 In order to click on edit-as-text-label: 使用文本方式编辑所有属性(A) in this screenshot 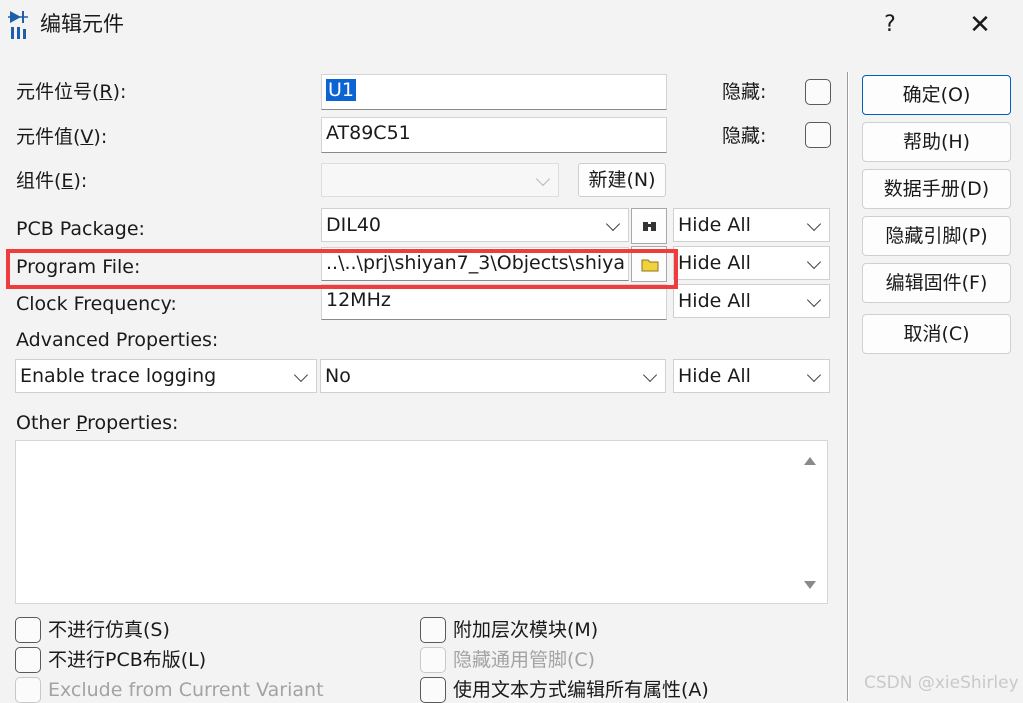, I will do `click(581, 690)`.